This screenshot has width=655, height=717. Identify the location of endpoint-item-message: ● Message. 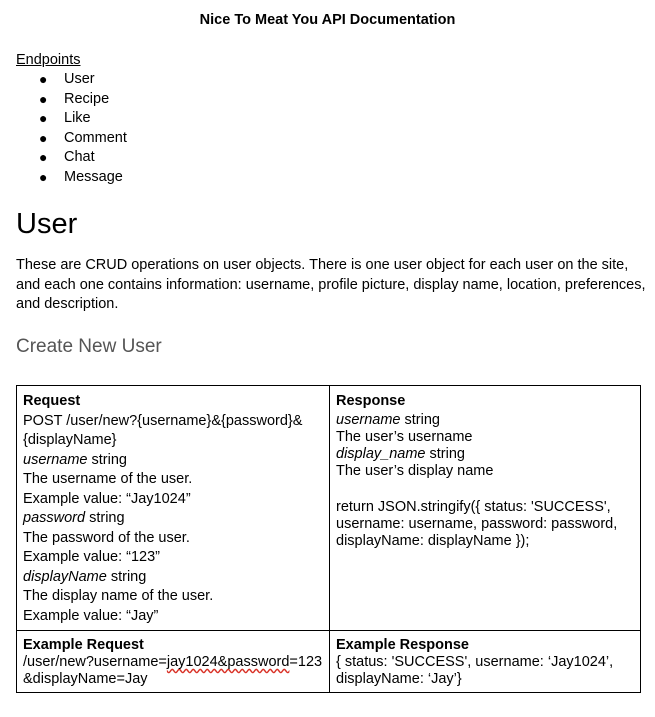
(71, 178).